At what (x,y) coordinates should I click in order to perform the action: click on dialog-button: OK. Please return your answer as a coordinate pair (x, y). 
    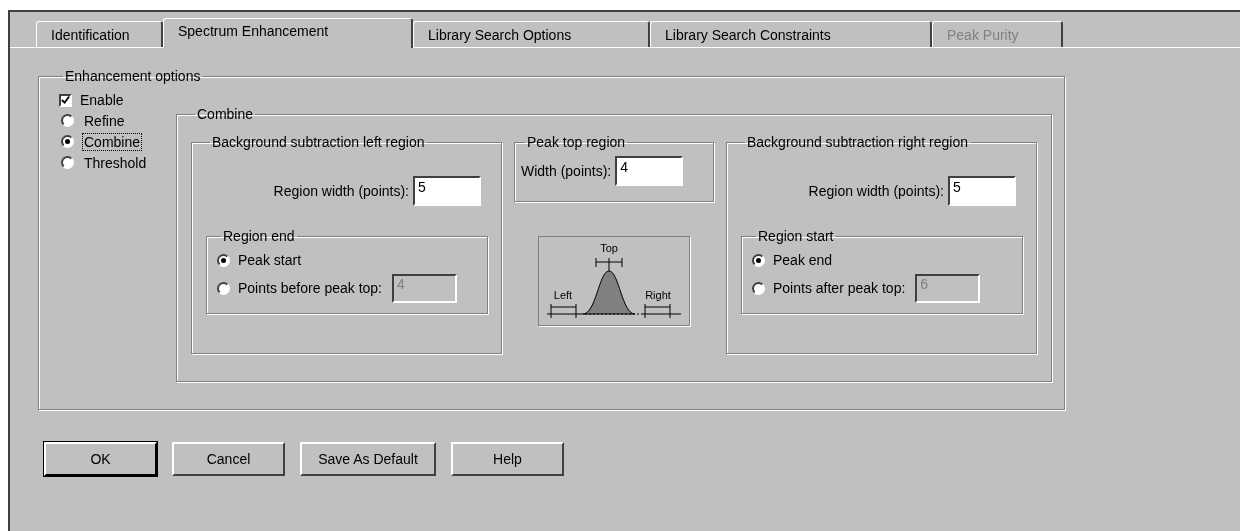
    Looking at the image, I should click on (100, 459).